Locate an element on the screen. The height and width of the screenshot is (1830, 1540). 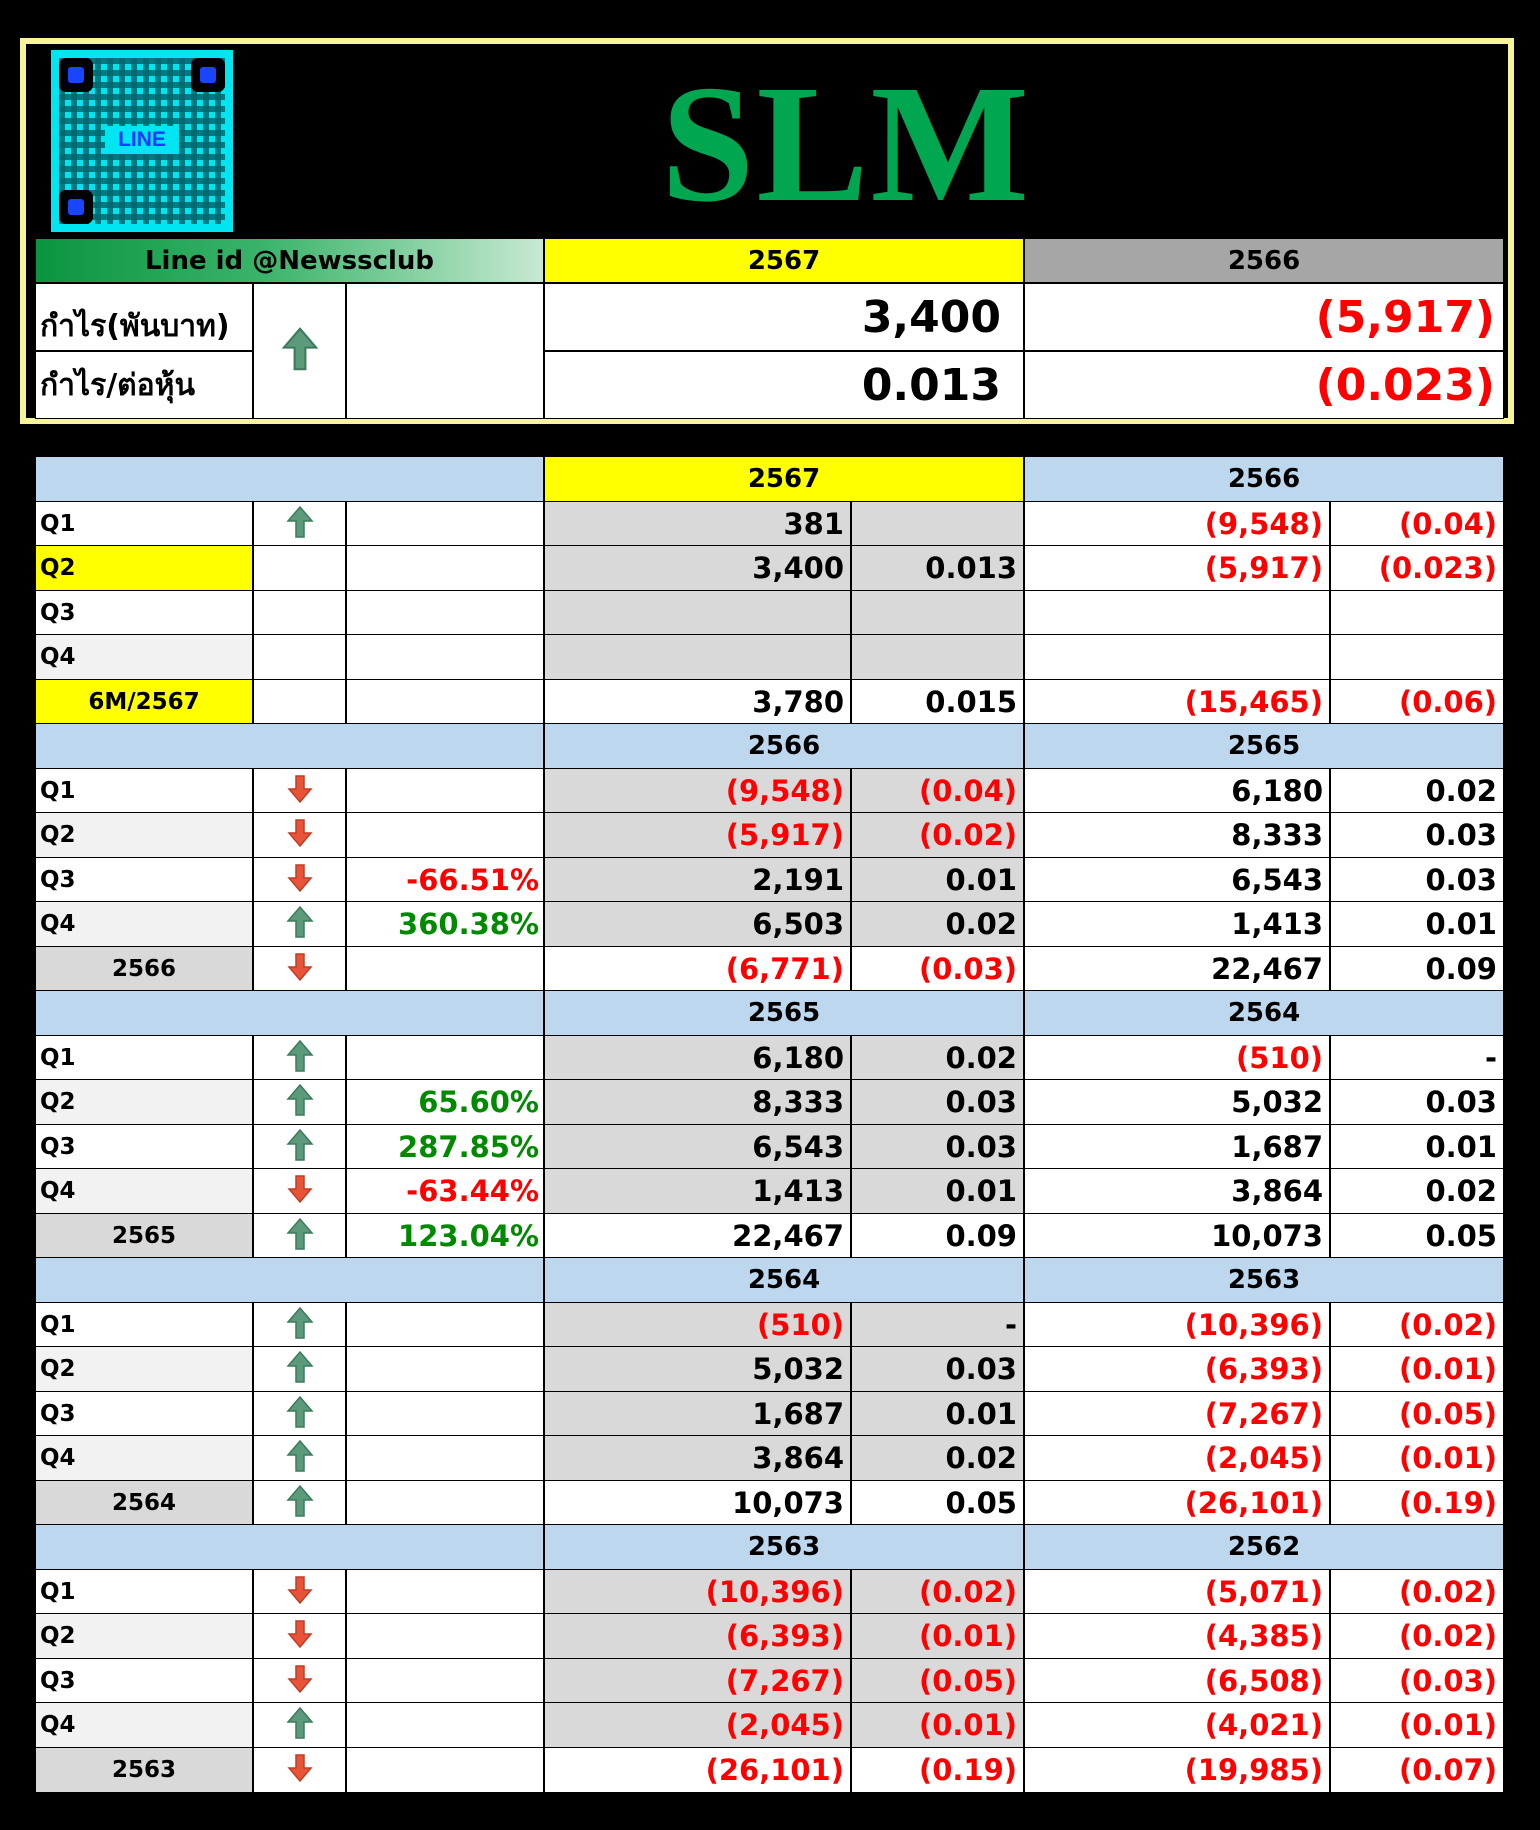
eps-previous: (0.02) is located at coordinates (1417, 1592).